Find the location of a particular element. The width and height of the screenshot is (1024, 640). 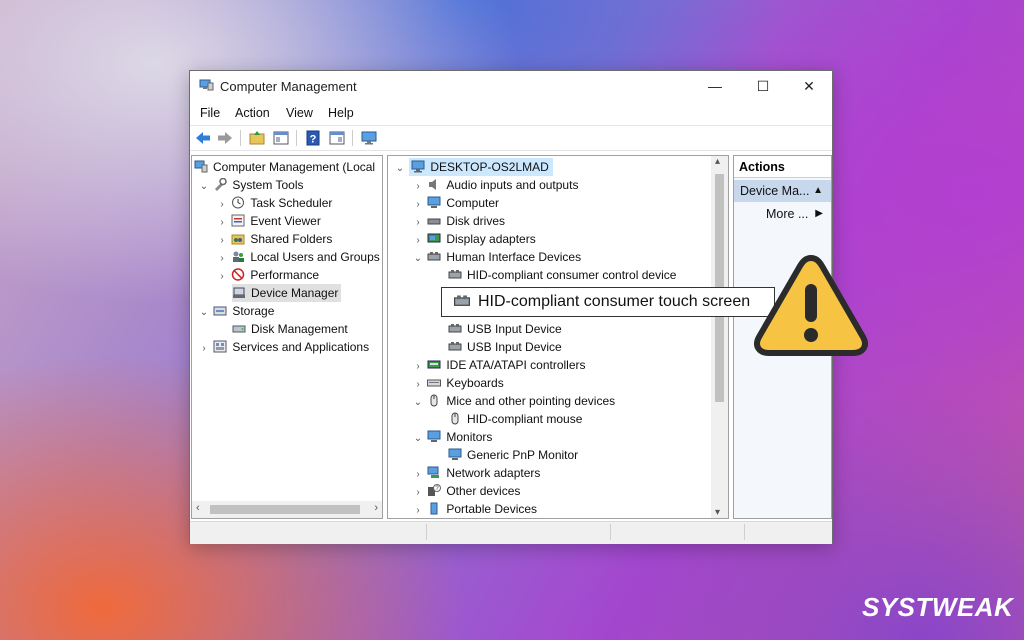

tree-node-hid-mouse: HID-compliant mouse is located at coordinates (515, 419).